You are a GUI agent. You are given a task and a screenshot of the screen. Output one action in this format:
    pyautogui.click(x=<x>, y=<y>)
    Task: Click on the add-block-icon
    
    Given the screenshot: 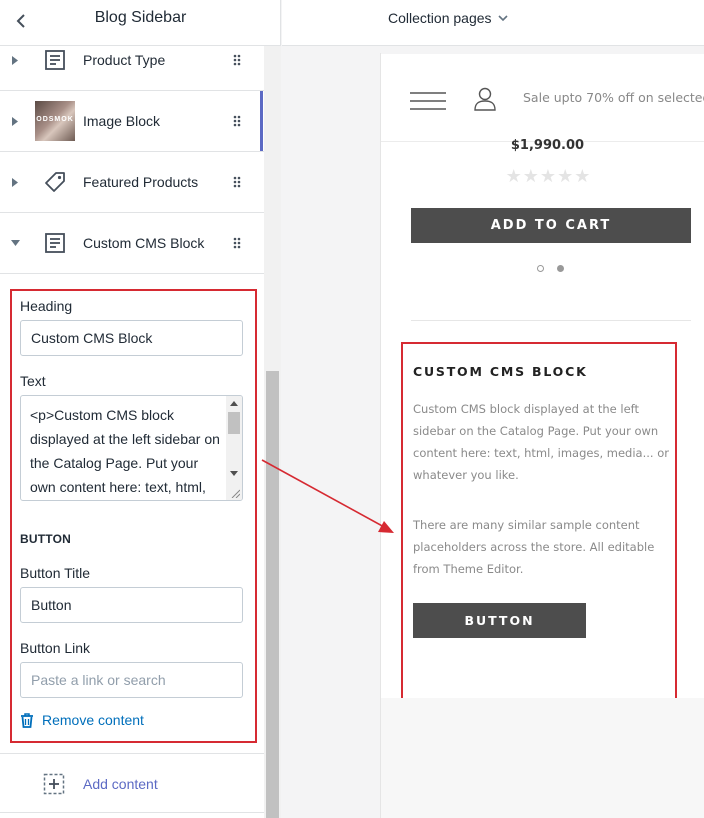 What is the action you would take?
    pyautogui.click(x=54, y=784)
    